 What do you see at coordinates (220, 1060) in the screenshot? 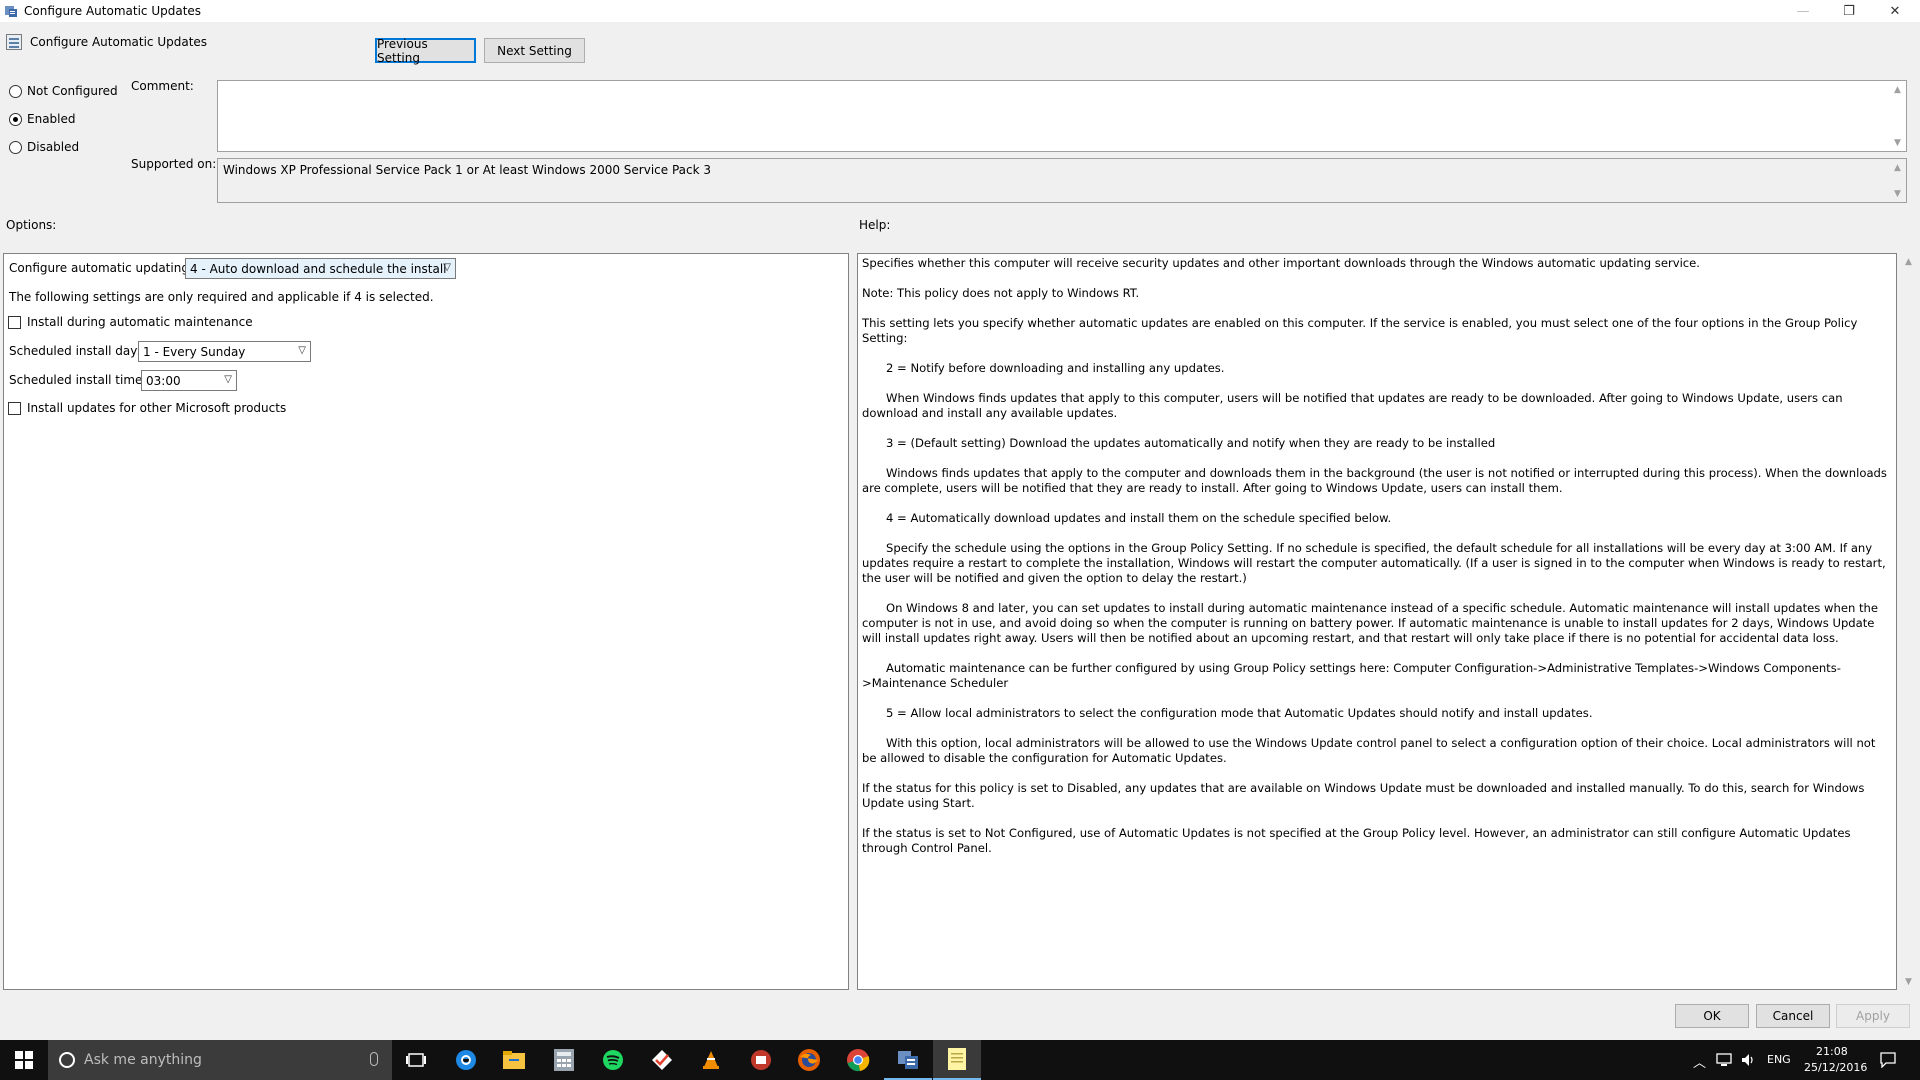
I see `cortana-search: Ask me anything` at bounding box center [220, 1060].